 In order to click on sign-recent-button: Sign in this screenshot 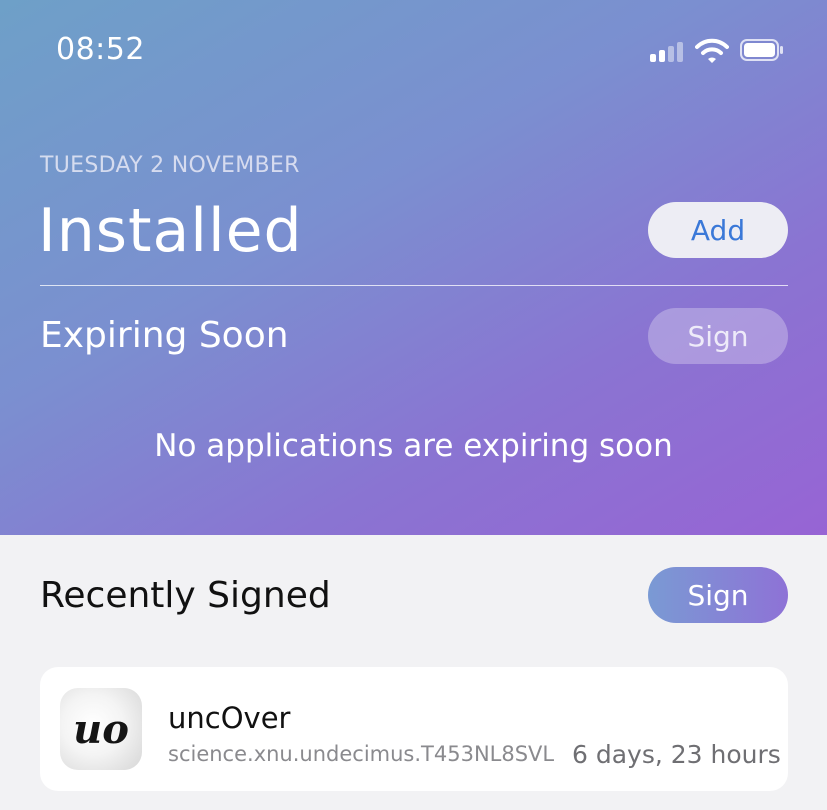, I will do `click(718, 595)`.